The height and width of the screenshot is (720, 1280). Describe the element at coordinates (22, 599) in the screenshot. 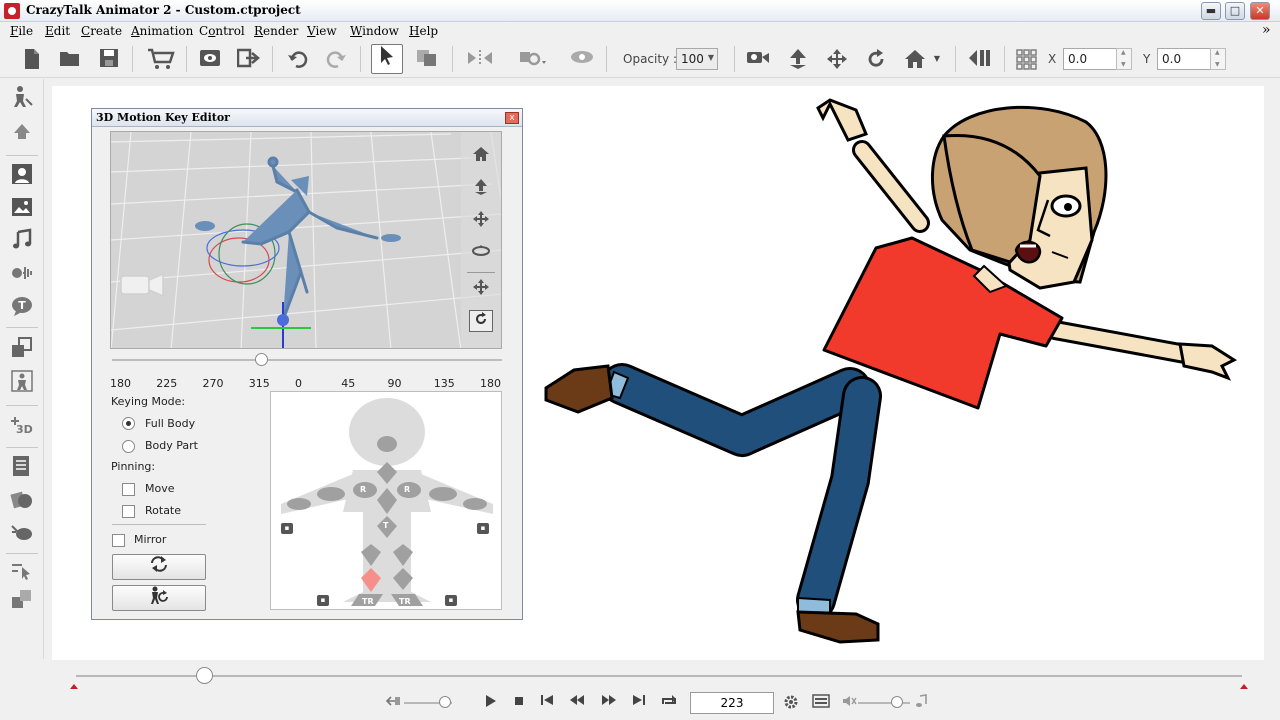

I see `arrange-objects-icon` at that location.